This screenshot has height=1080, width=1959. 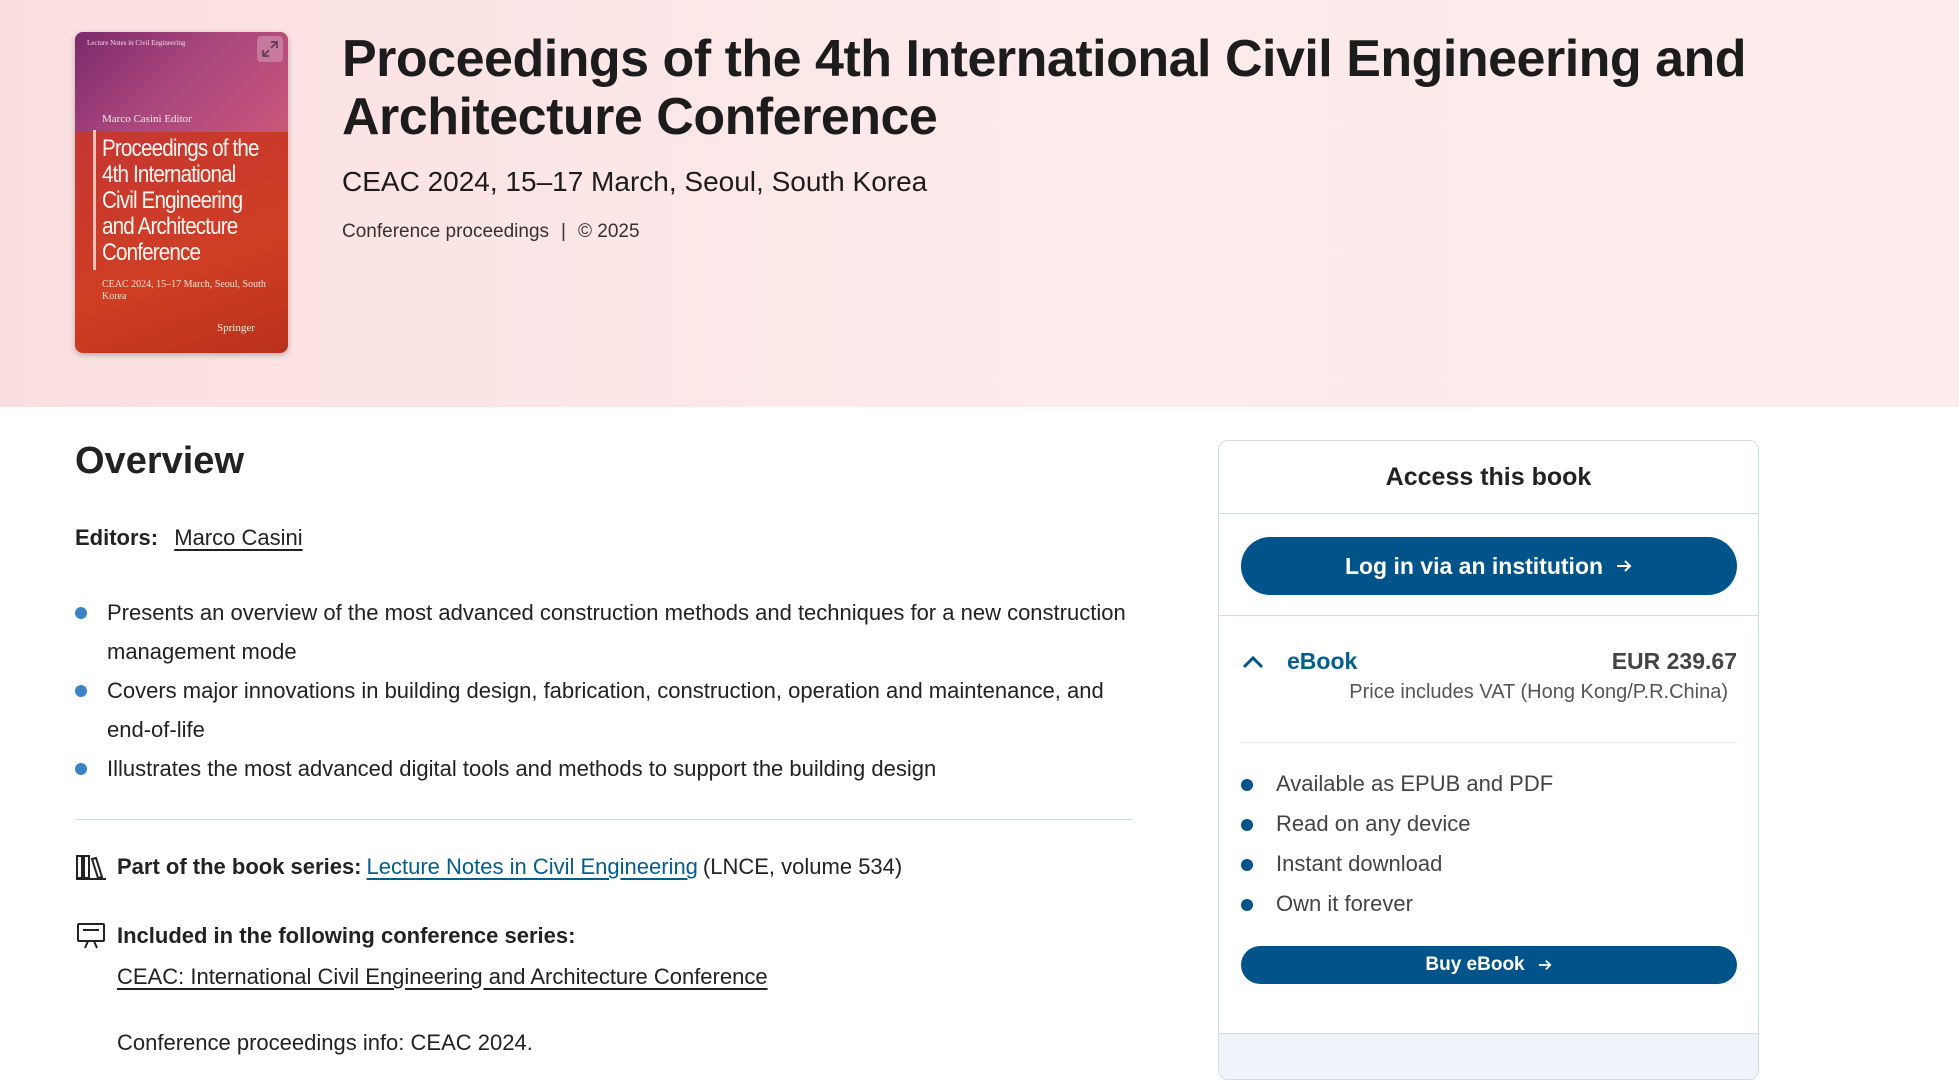 I want to click on cover-series: Lecture Notes in Civil Engineering, so click(x=136, y=43).